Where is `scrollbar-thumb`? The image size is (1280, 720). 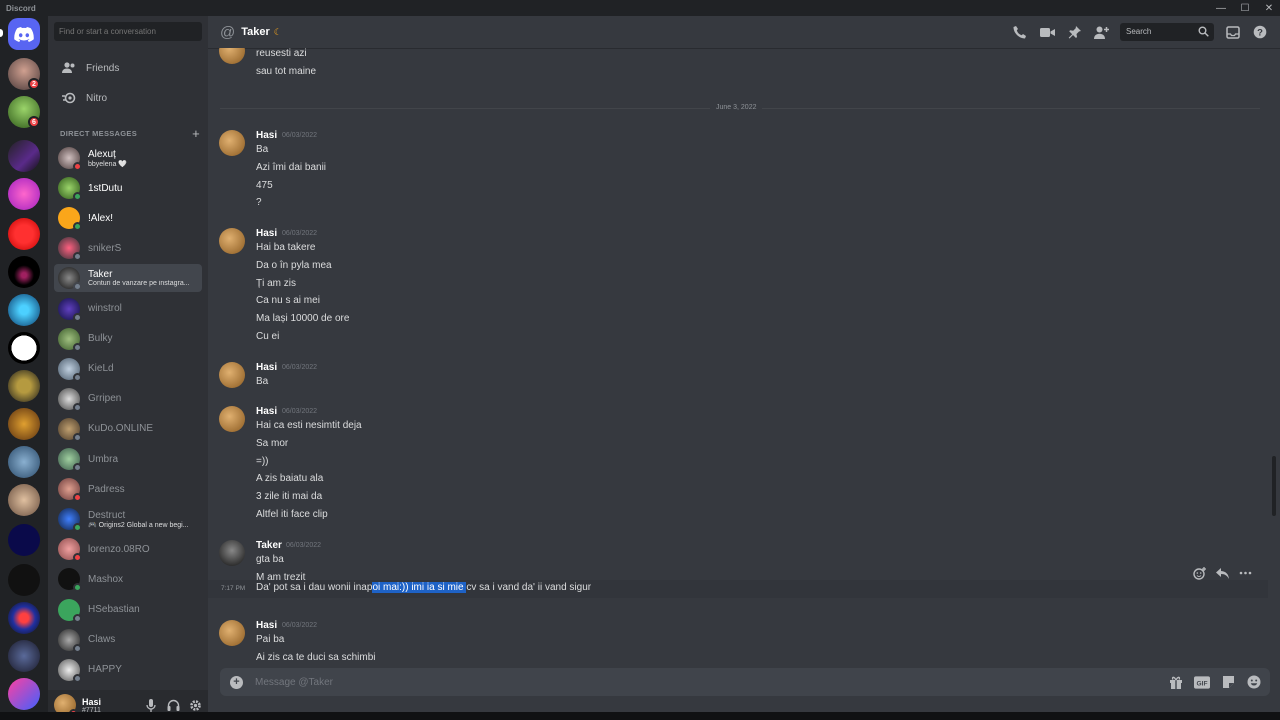 scrollbar-thumb is located at coordinates (1274, 486).